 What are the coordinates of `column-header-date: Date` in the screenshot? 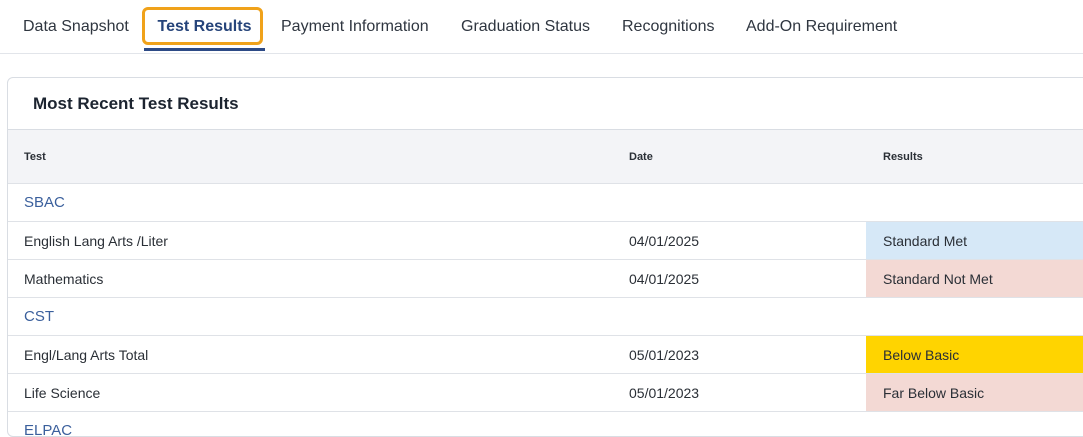 It's located at (641, 156).